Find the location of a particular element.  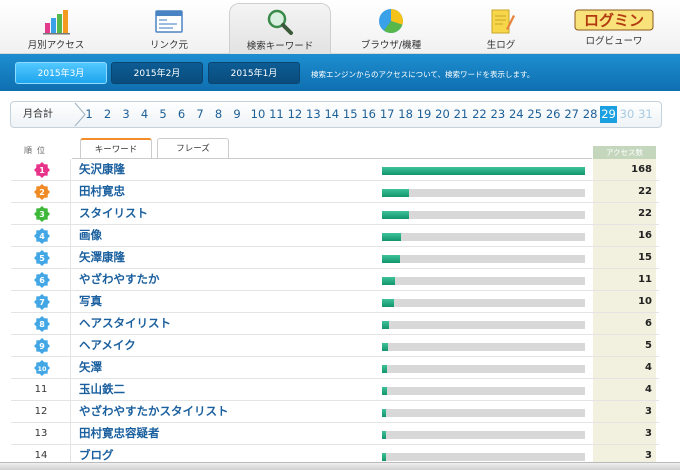

nav-raw-log: 生ログ is located at coordinates (501, 28).